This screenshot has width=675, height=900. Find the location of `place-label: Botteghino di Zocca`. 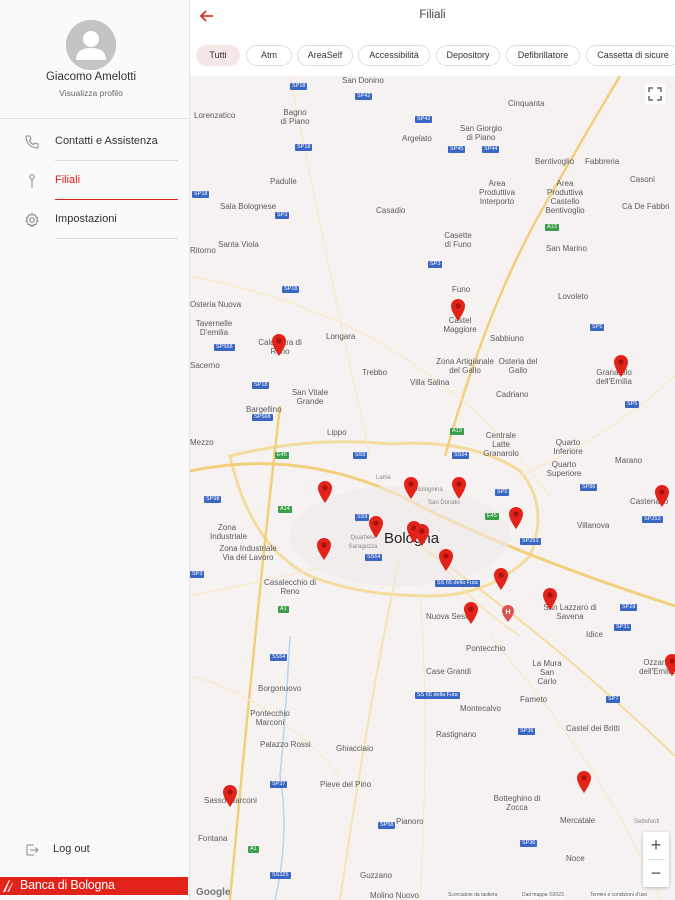

place-label: Botteghino di Zocca is located at coordinates (517, 803).